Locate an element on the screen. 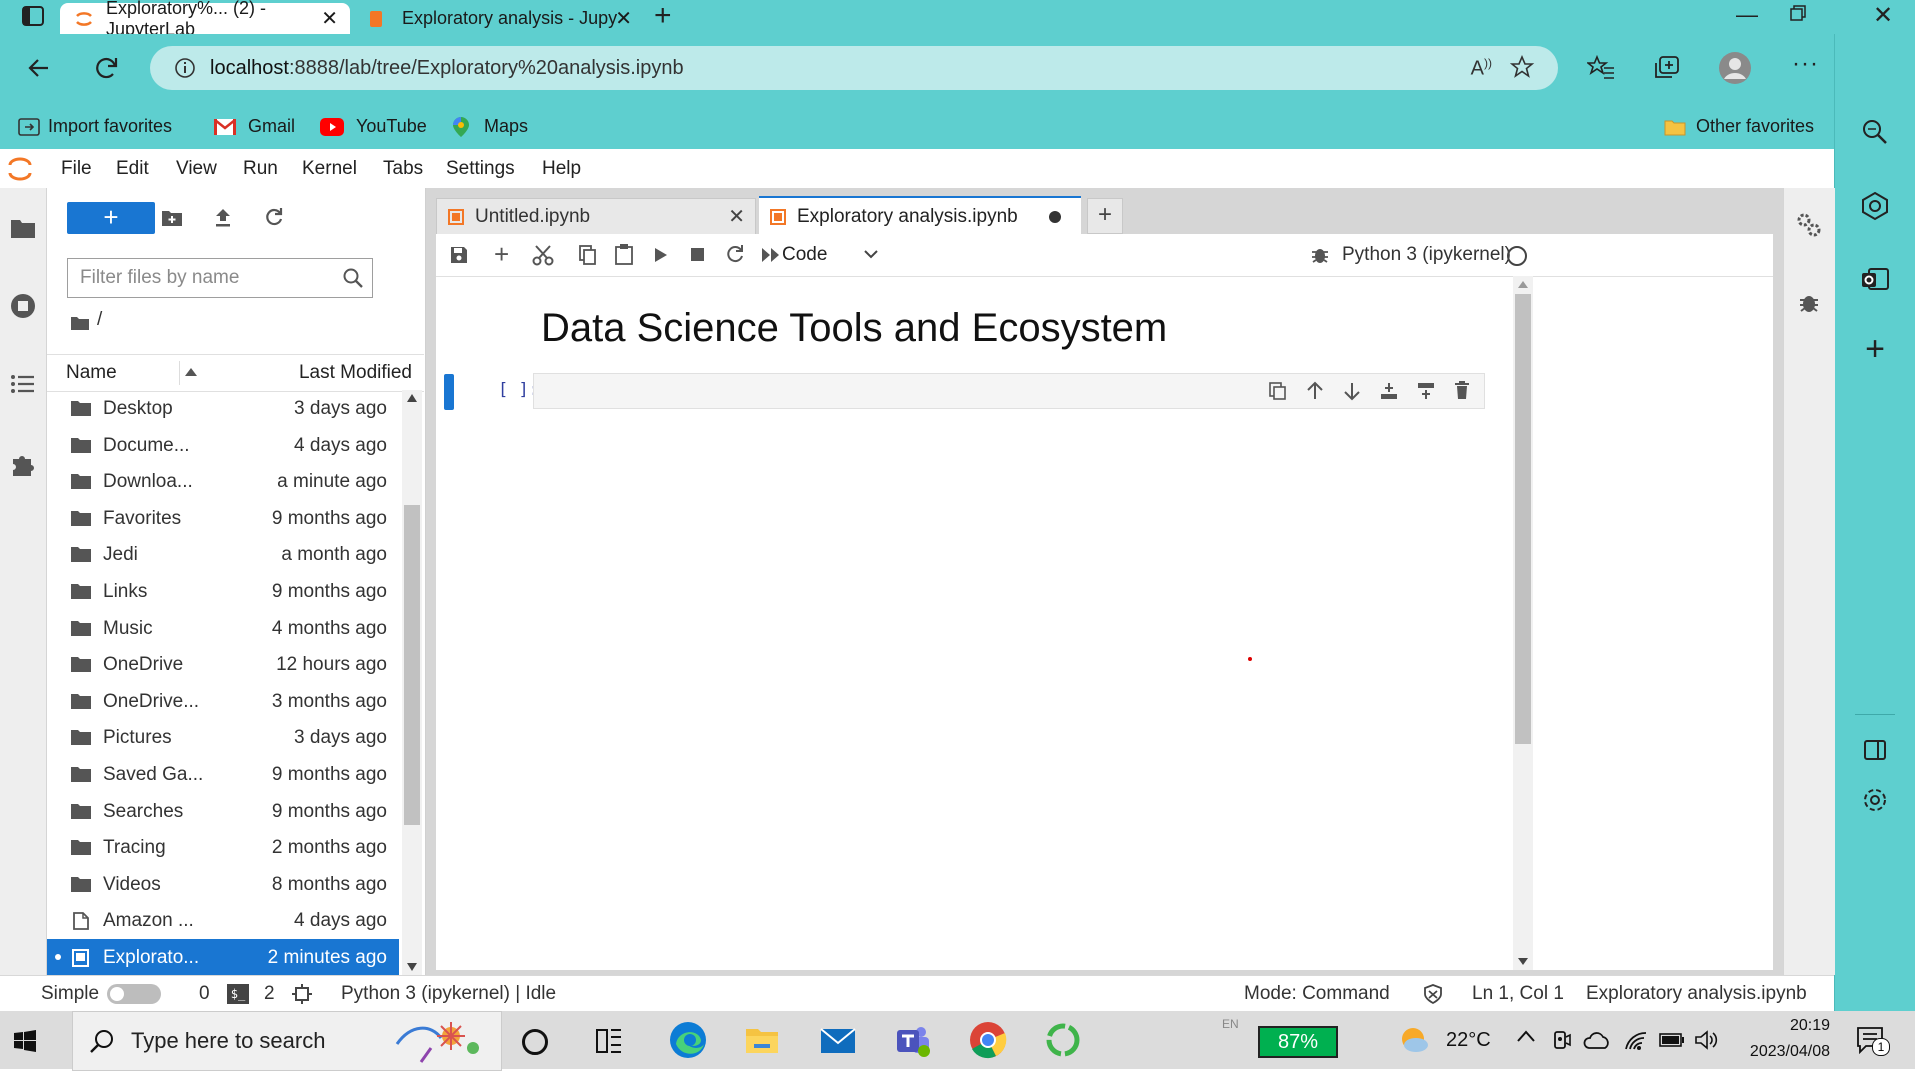  doc-tab-exploratory: Exploratory analysis.ipynb is located at coordinates (920, 216).